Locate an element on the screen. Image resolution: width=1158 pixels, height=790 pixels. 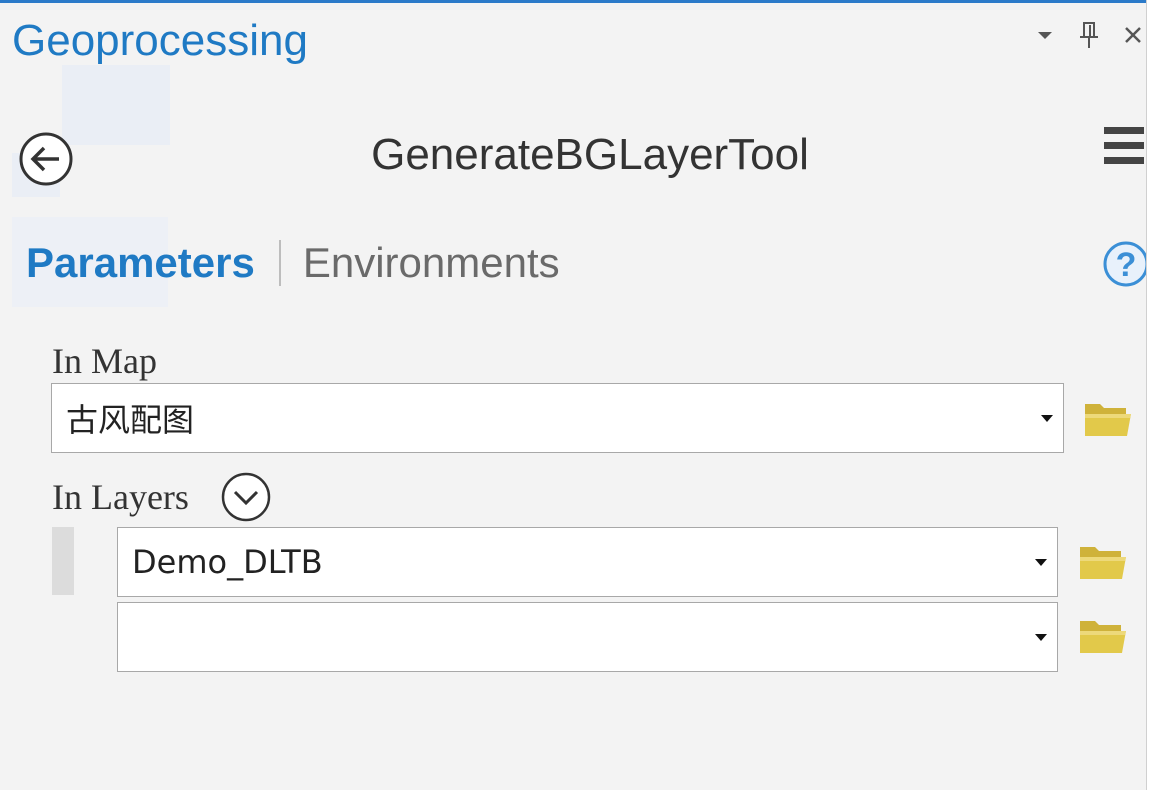
in-map-dropdown: 古风配图 is located at coordinates (557, 418).